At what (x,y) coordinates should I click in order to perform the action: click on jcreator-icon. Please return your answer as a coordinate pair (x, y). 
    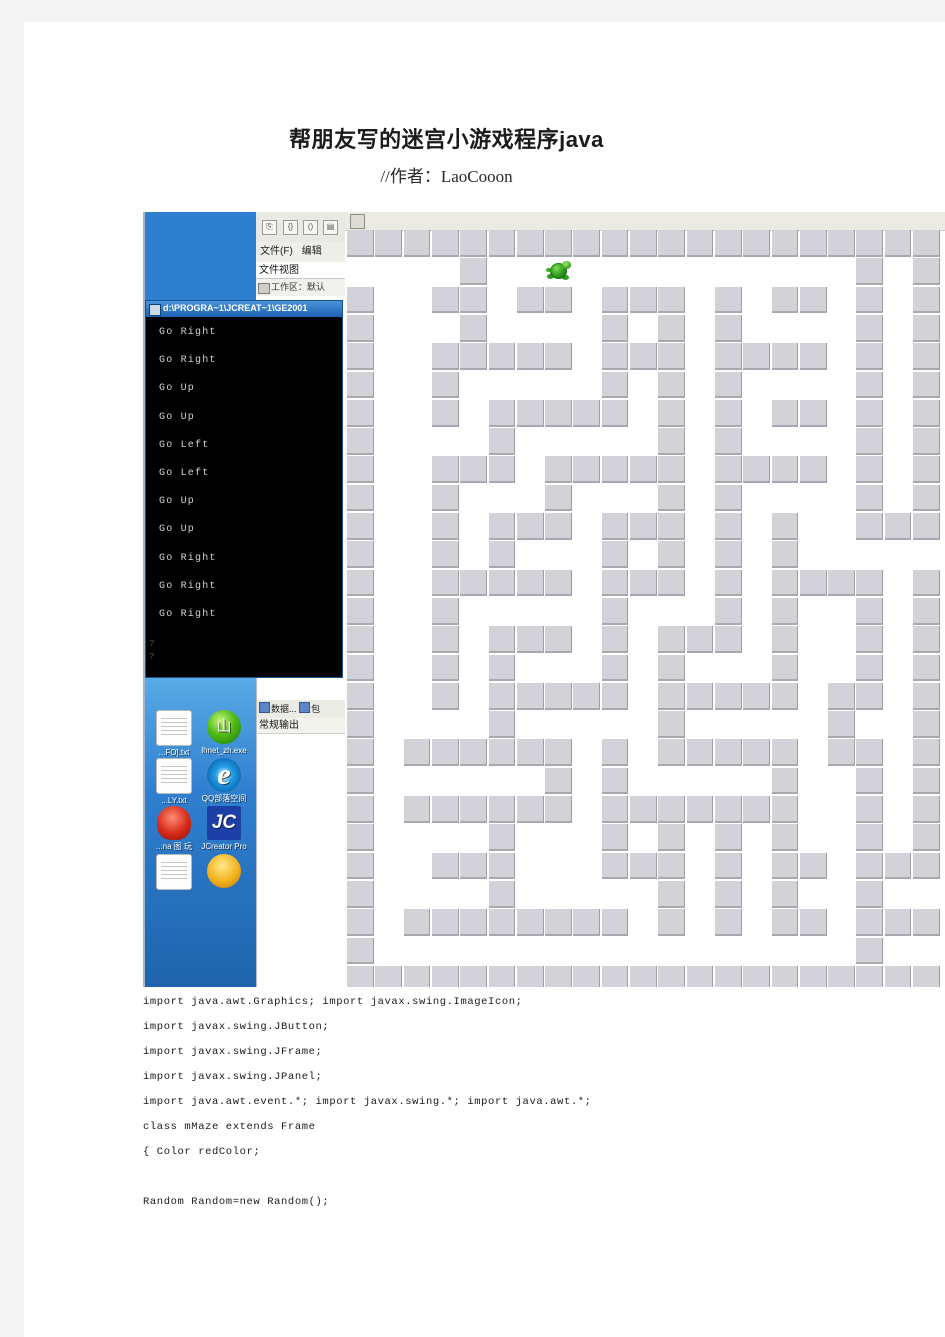
    Looking at the image, I should click on (224, 823).